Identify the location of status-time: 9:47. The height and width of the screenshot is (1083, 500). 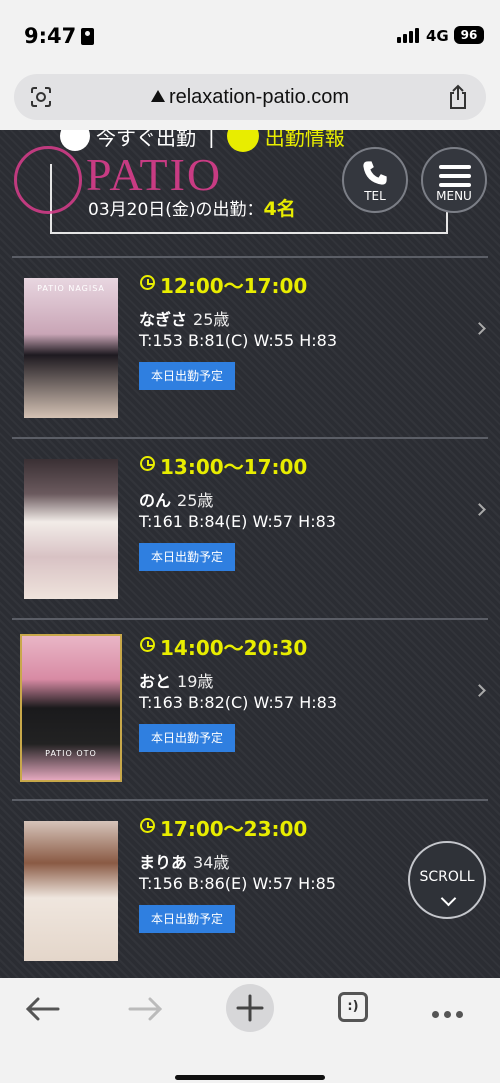
(59, 36).